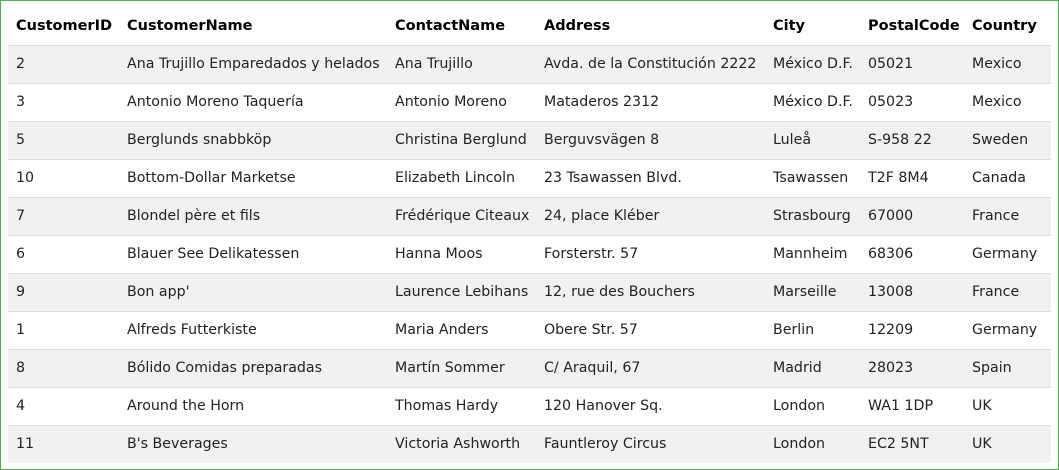 This screenshot has height=470, width=1059. I want to click on column-header-city: City, so click(789, 25).